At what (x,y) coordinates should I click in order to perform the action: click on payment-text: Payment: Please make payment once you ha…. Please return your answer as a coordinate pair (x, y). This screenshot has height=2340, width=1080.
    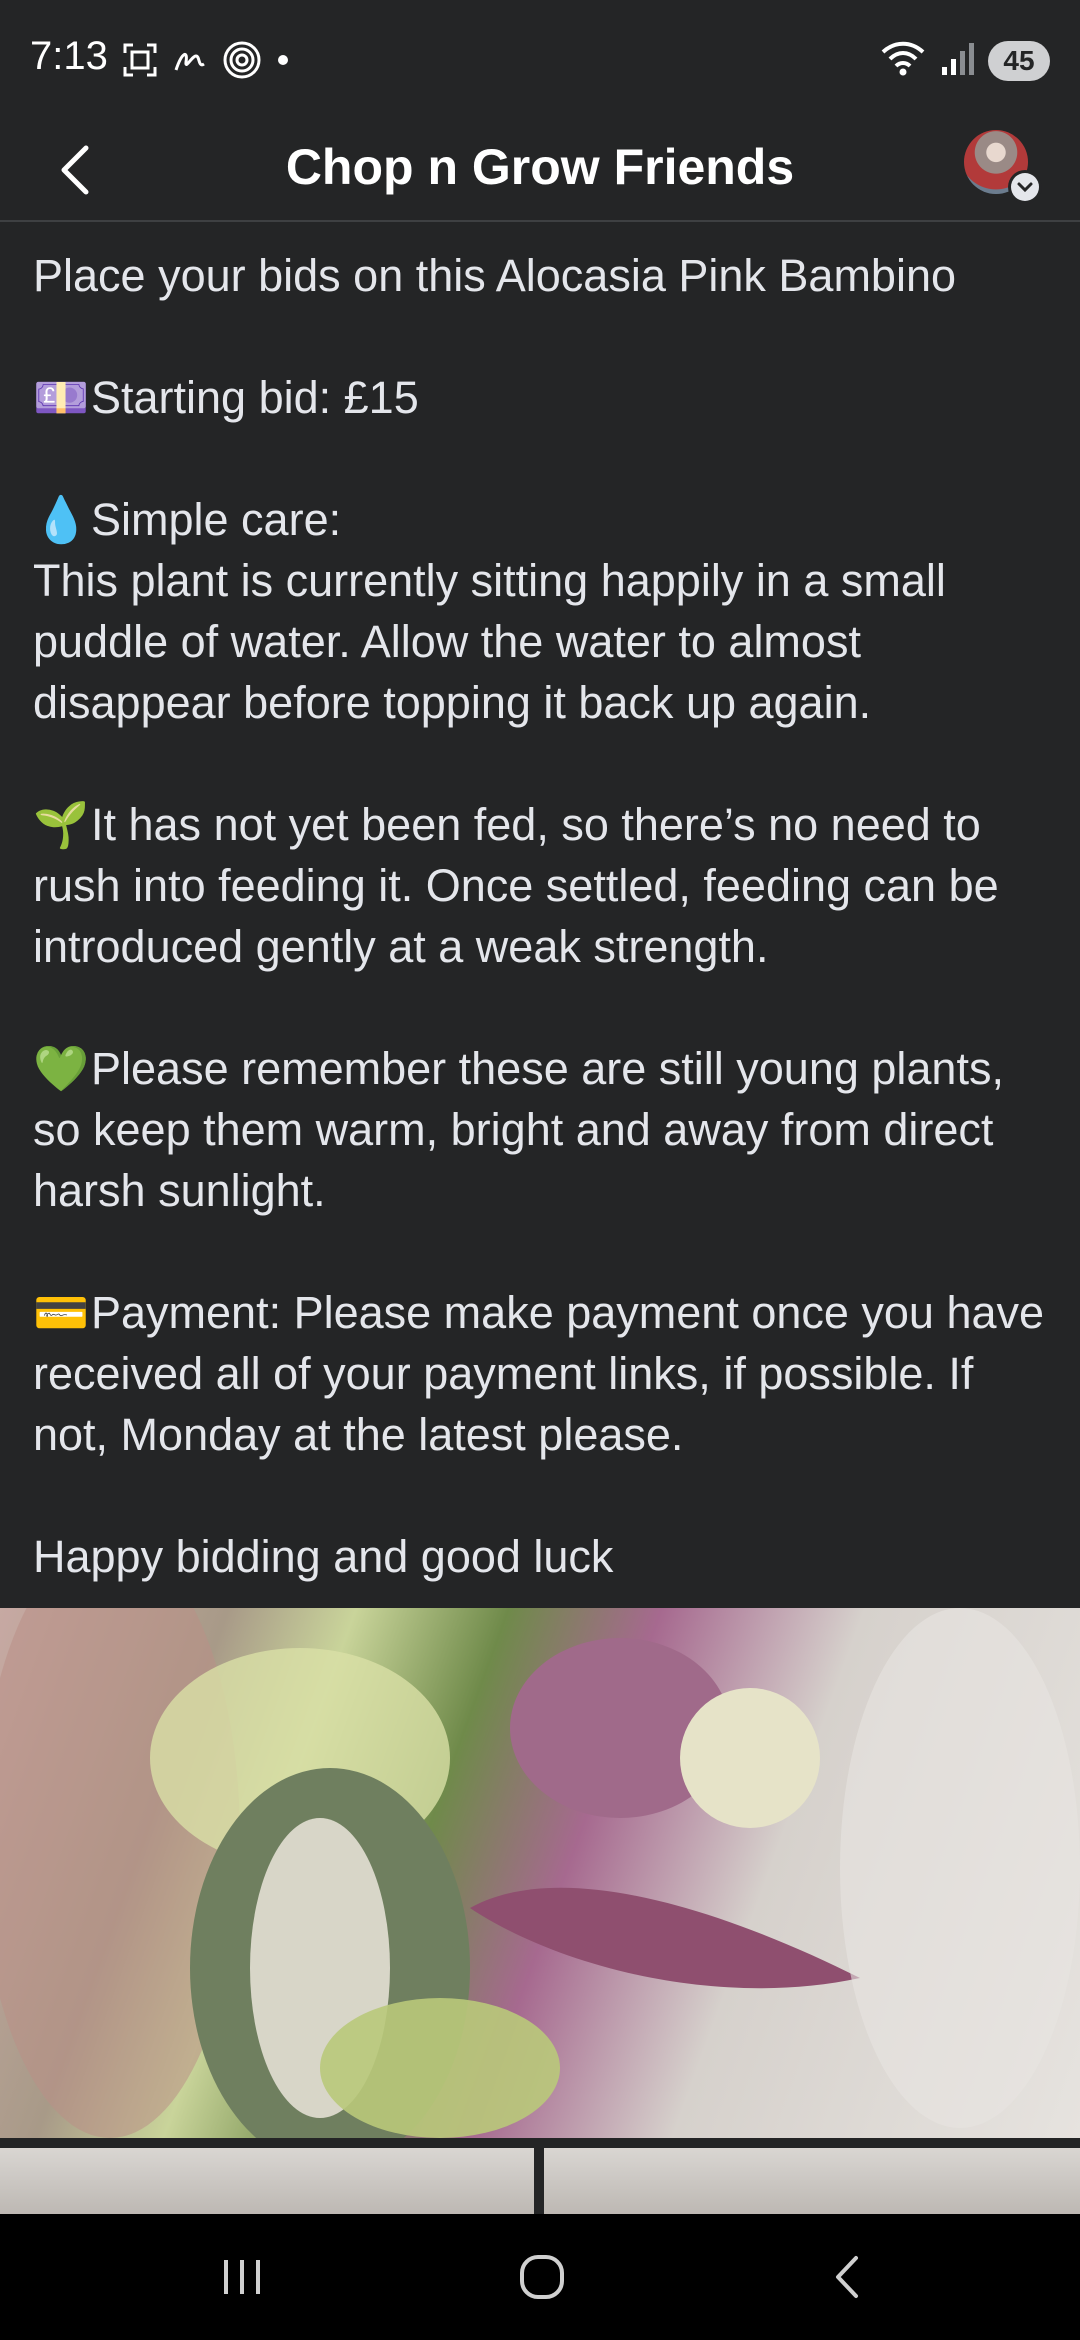
    Looking at the image, I should click on (539, 1373).